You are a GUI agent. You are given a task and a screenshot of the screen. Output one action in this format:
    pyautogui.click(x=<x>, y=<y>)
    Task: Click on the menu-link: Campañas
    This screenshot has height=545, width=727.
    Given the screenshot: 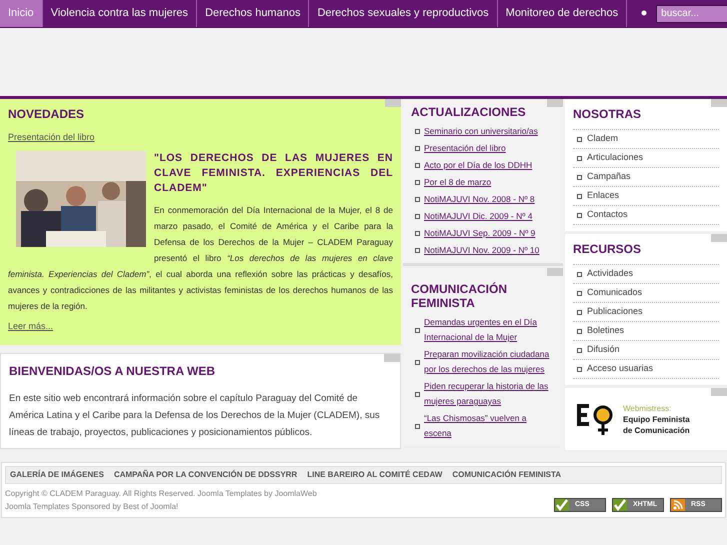 What is the action you would take?
    pyautogui.click(x=609, y=177)
    